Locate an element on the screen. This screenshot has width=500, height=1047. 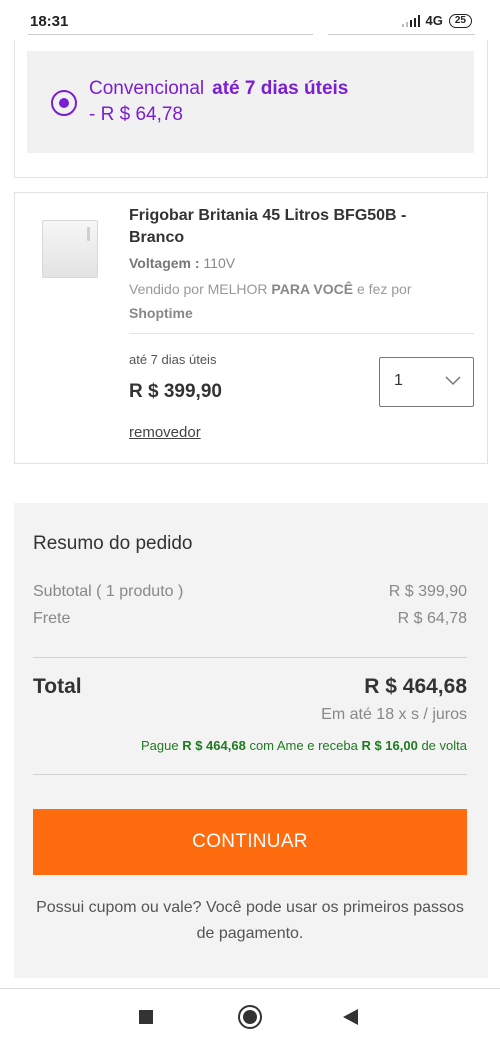
product-image is located at coordinates (70, 249).